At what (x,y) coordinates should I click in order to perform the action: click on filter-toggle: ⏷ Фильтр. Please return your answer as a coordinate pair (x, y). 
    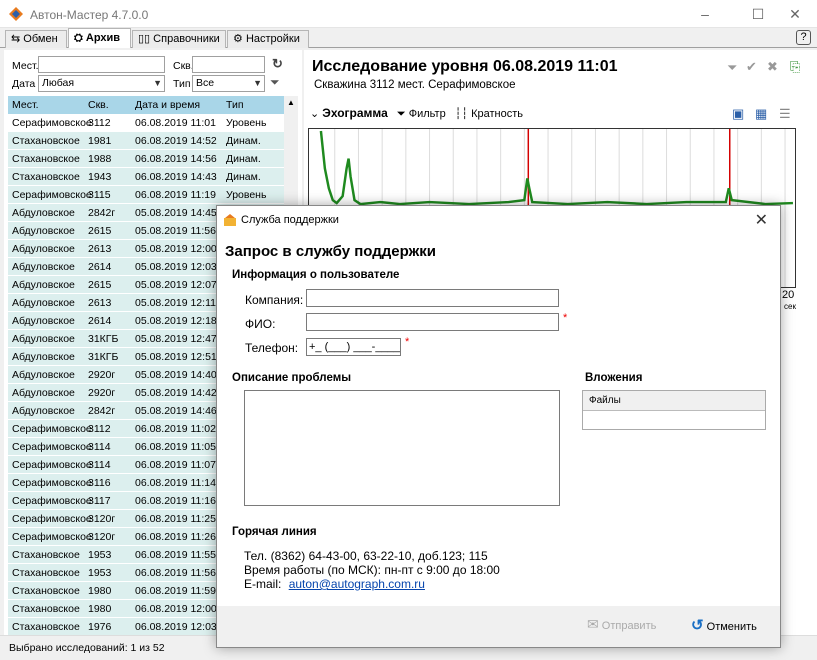
    Looking at the image, I should click on (421, 114).